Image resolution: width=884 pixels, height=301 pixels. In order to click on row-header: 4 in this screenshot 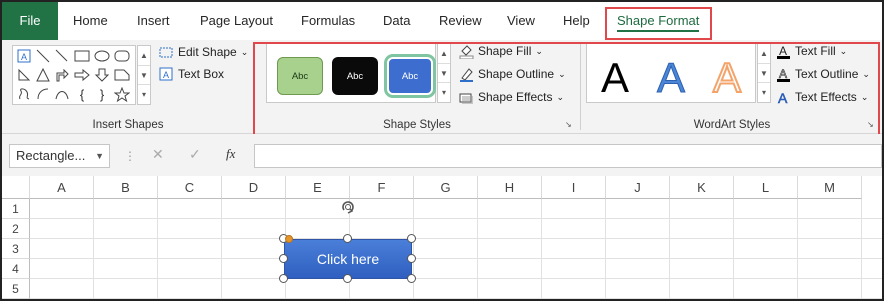, I will do `click(16, 269)`.